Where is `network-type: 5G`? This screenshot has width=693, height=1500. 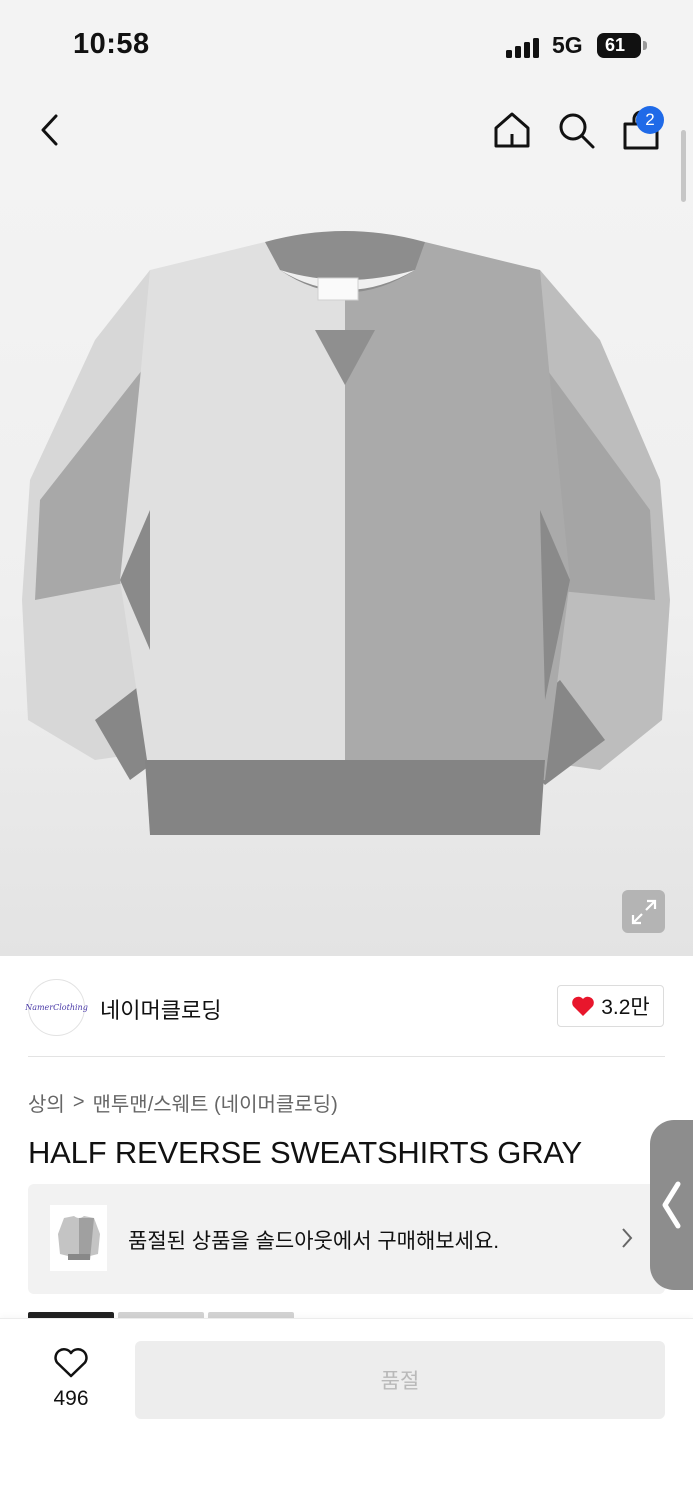
network-type: 5G is located at coordinates (567, 45).